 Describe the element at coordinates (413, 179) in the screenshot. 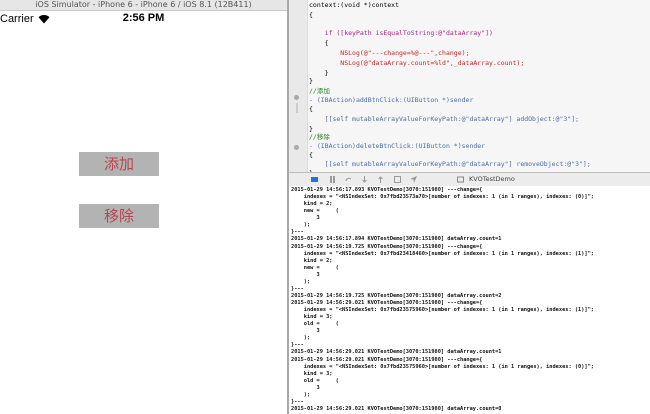

I see `location-icon` at that location.